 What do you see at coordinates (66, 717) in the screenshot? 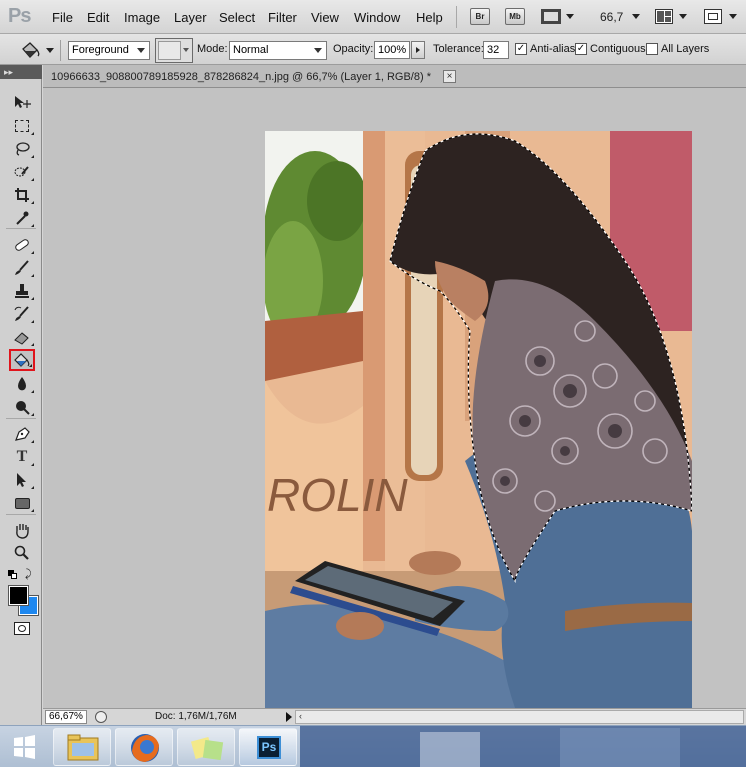
I see `zoom-field: 66,67%` at bounding box center [66, 717].